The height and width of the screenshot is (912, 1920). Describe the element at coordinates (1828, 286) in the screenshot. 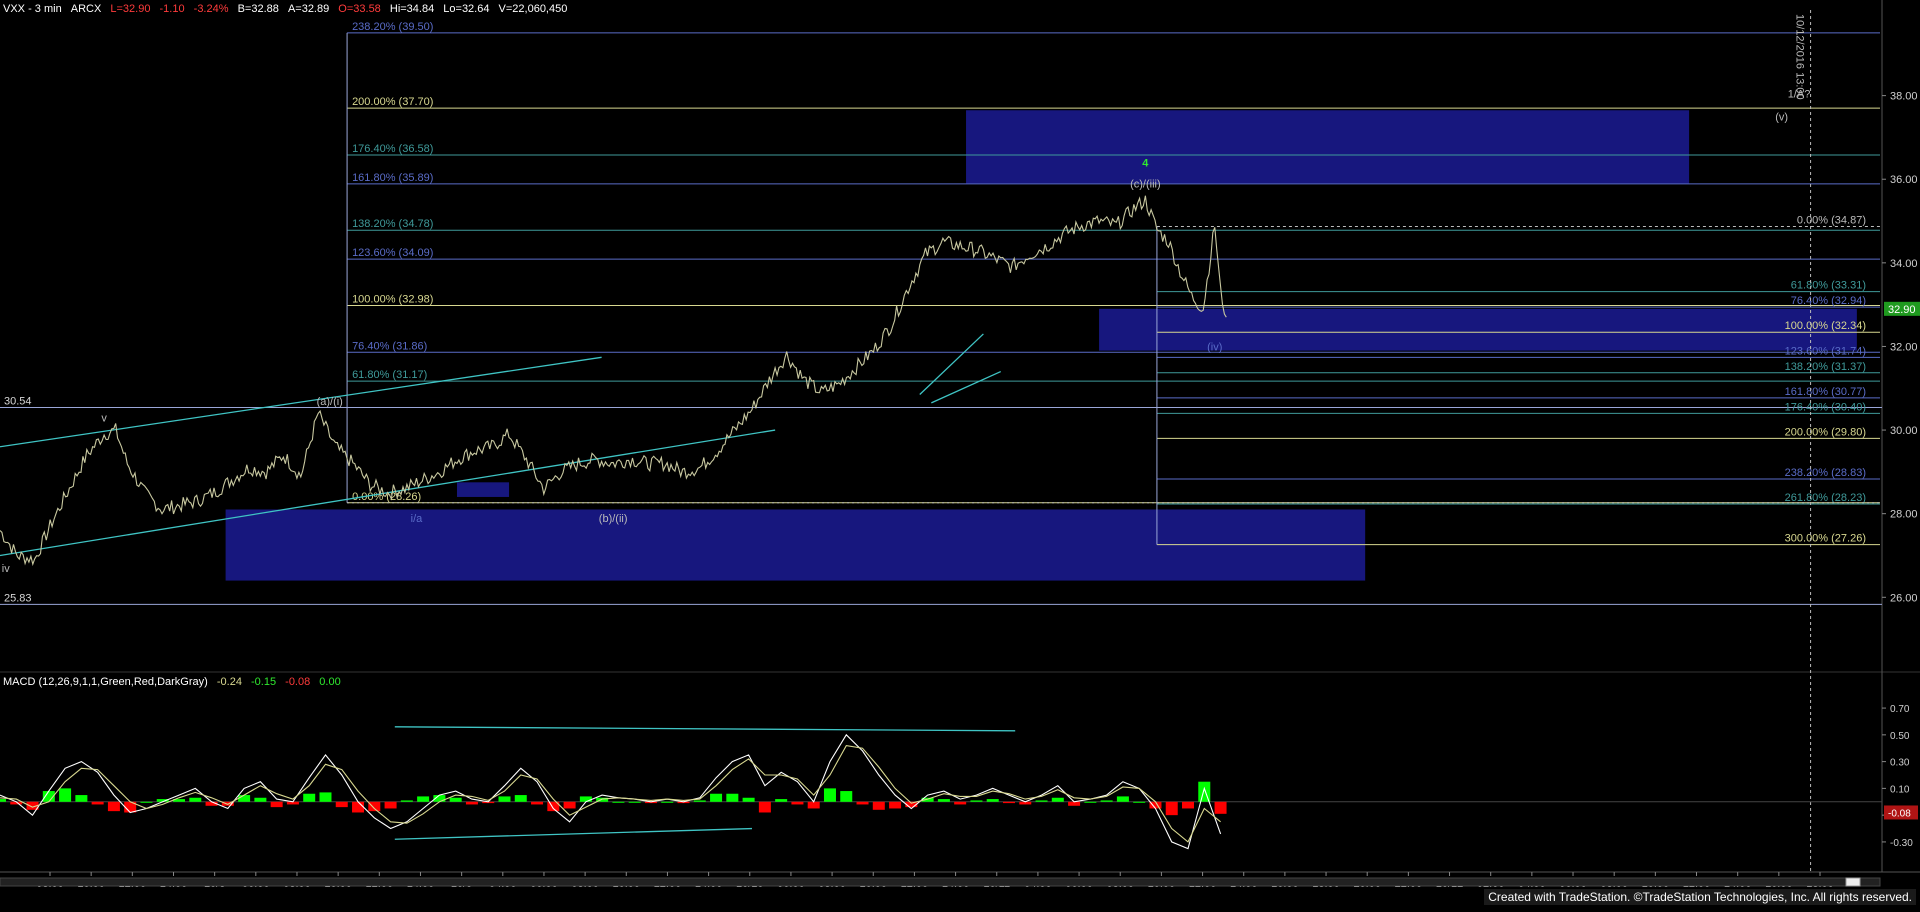

I see `fib-level-label: 61.80% (33.31)` at that location.